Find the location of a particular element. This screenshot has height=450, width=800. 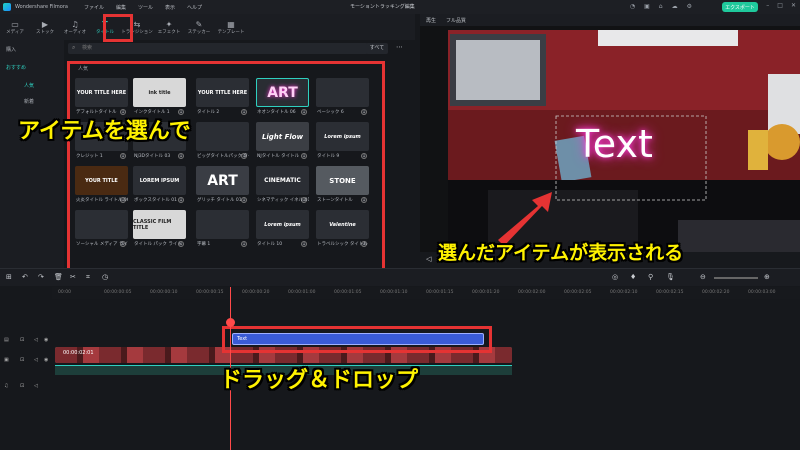

snap-icon: ⚲ is located at coordinates (650, 277).